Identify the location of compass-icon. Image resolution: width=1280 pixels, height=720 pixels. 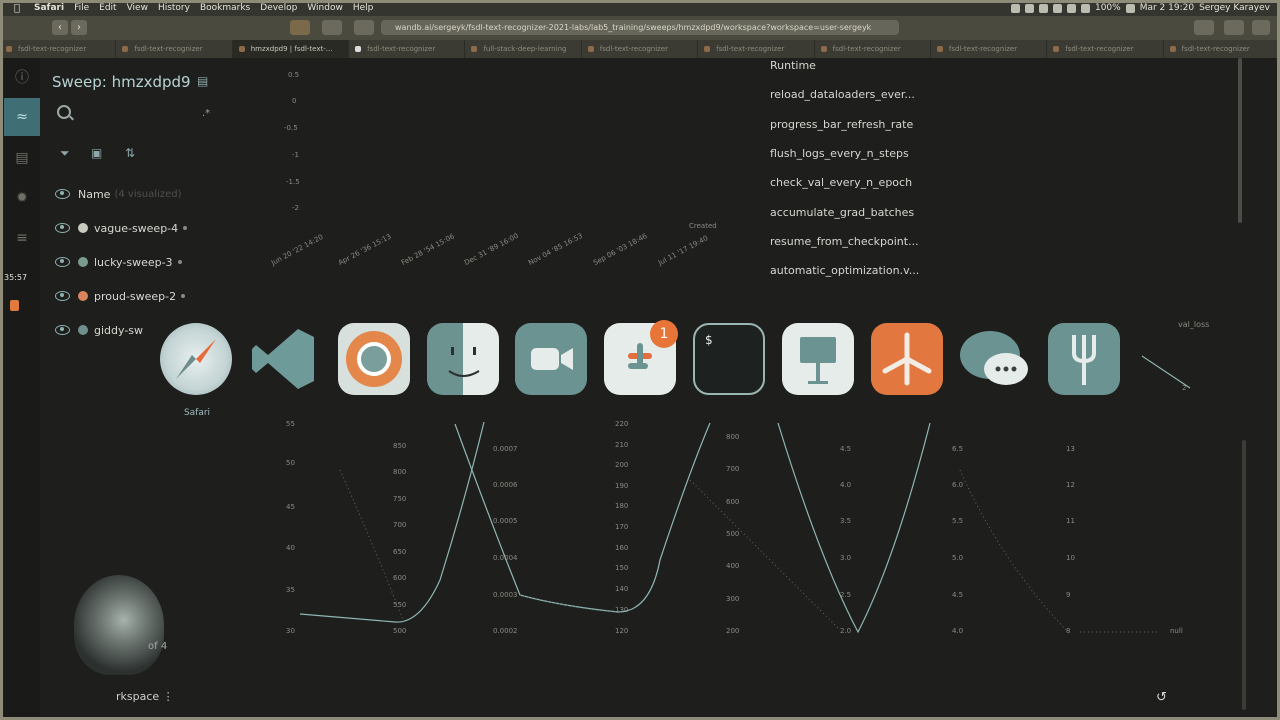
(196, 359).